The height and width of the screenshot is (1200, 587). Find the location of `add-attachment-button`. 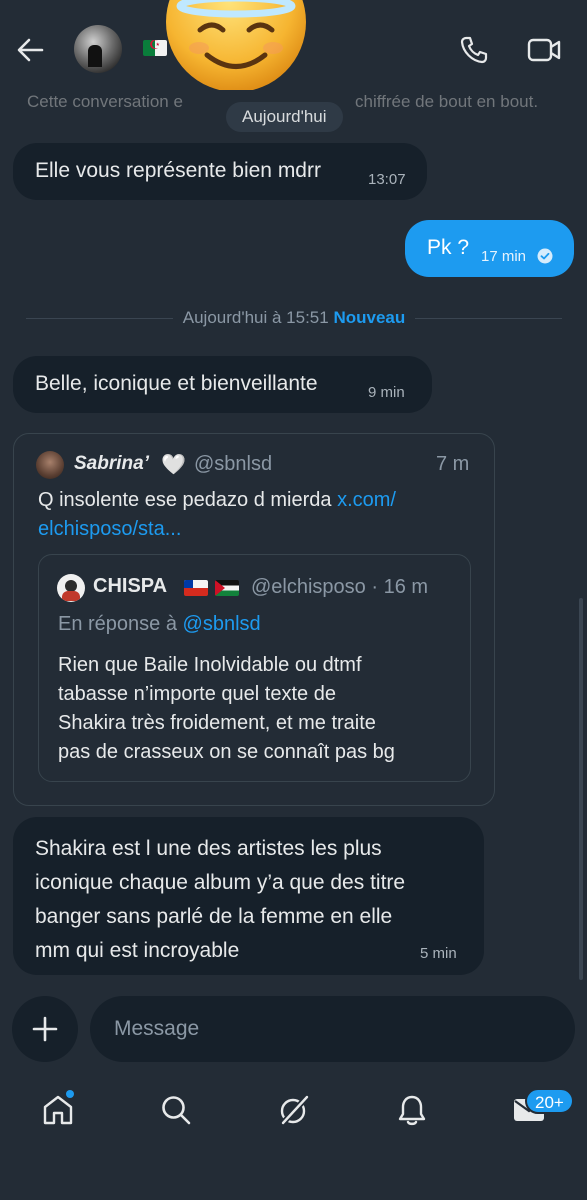

add-attachment-button is located at coordinates (45, 1029).